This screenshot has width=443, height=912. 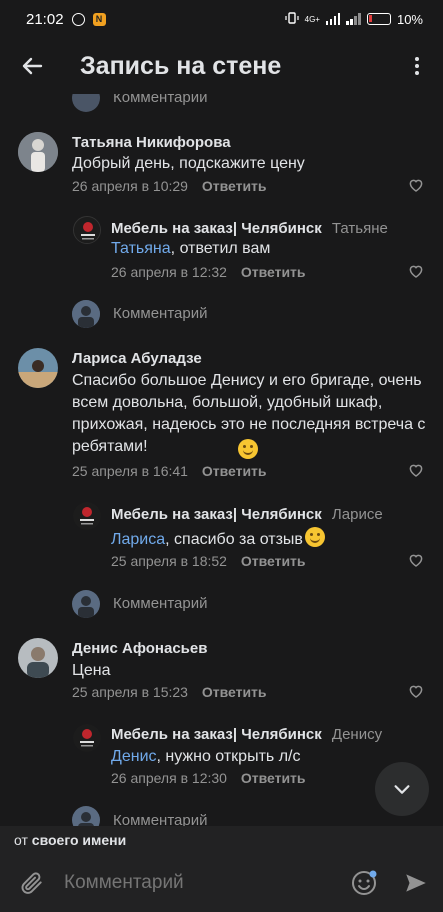 I want to click on more-options-button, so click(x=417, y=66).